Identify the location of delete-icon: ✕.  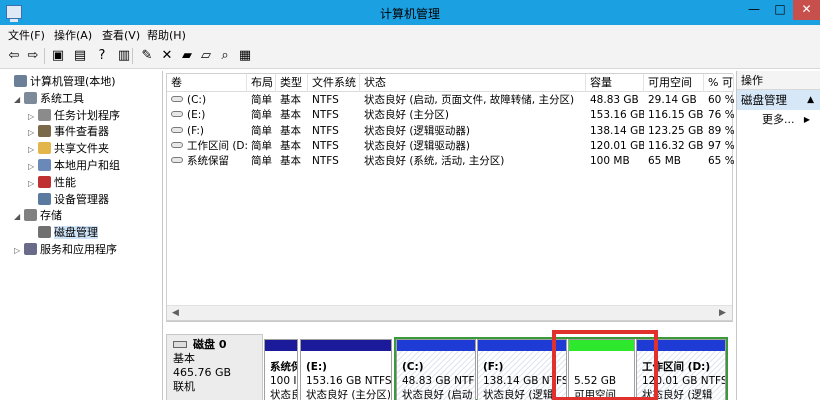
(167, 56).